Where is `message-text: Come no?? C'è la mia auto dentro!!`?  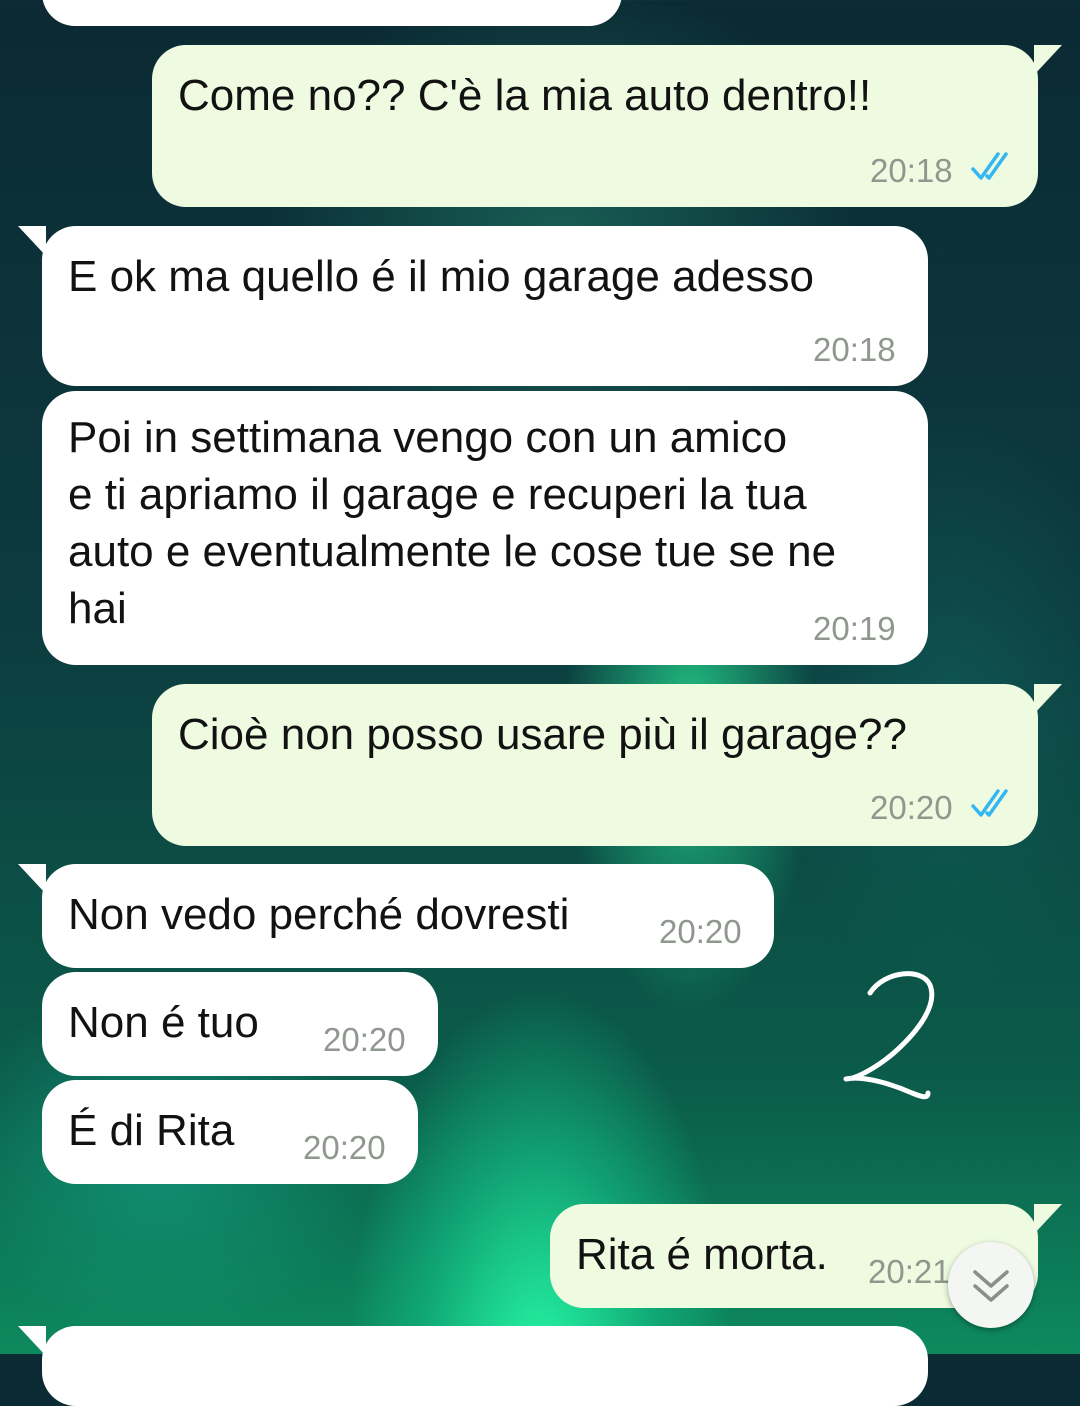
message-text: Come no?? C'è la mia auto dentro!! is located at coordinates (525, 95).